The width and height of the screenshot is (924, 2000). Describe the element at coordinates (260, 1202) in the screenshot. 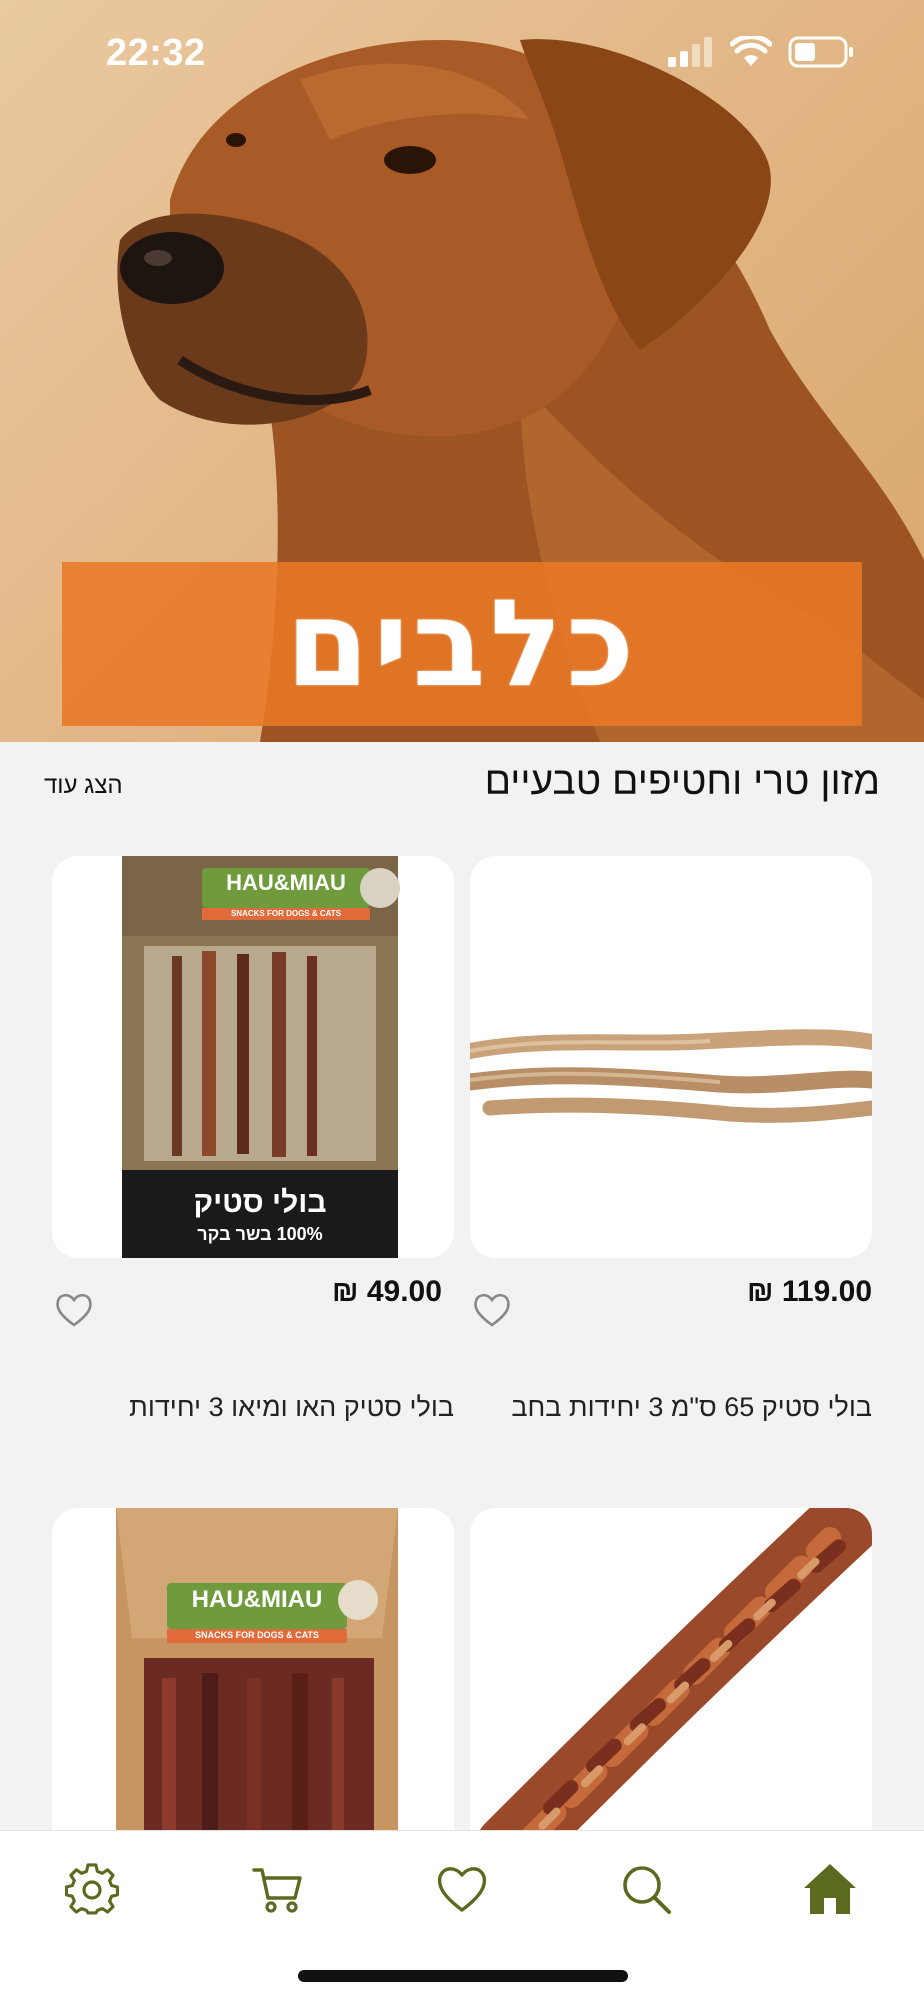

I see `package-label-title: בולי סטיק` at that location.